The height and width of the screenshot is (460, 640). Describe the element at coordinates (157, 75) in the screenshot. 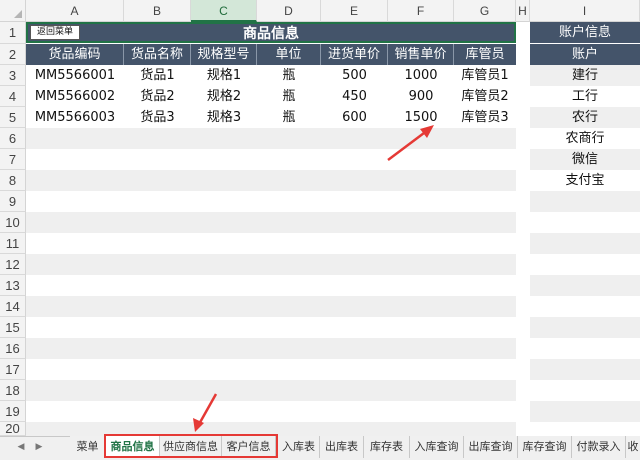

I see `cell-item-name: 货品1` at that location.